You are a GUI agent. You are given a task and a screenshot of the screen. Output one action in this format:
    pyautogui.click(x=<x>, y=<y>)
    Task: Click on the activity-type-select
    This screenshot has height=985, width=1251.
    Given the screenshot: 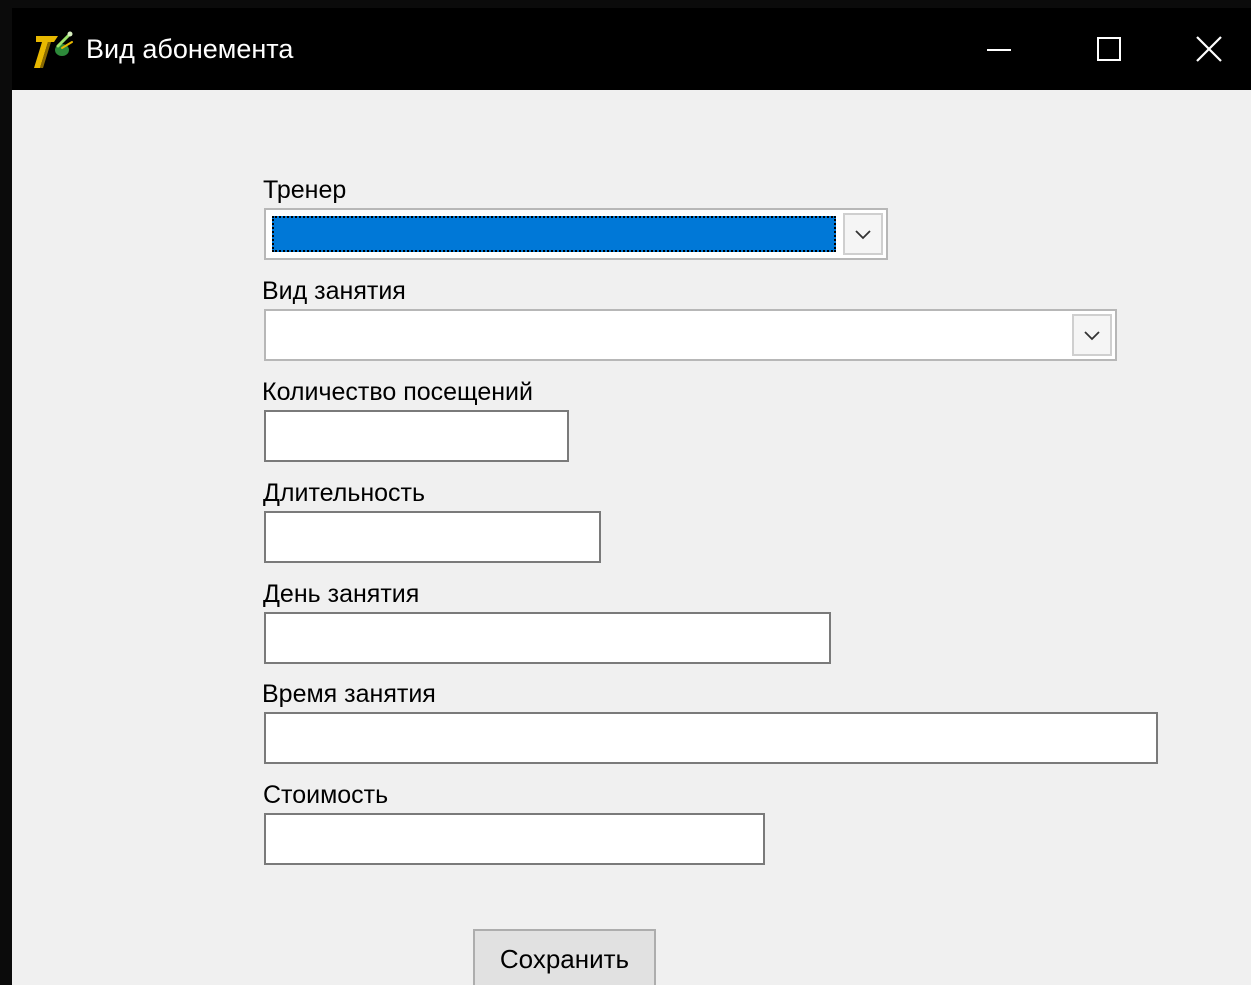 What is the action you would take?
    pyautogui.click(x=690, y=335)
    